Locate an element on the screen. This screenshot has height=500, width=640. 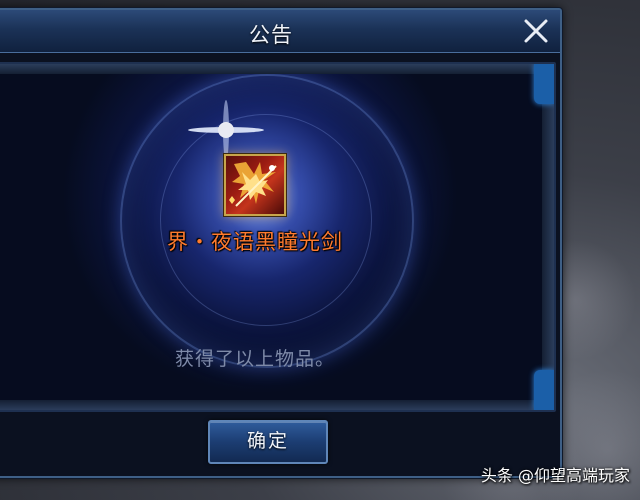
item-name: 界・夜语黑瞳光剑 is located at coordinates (255, 242).